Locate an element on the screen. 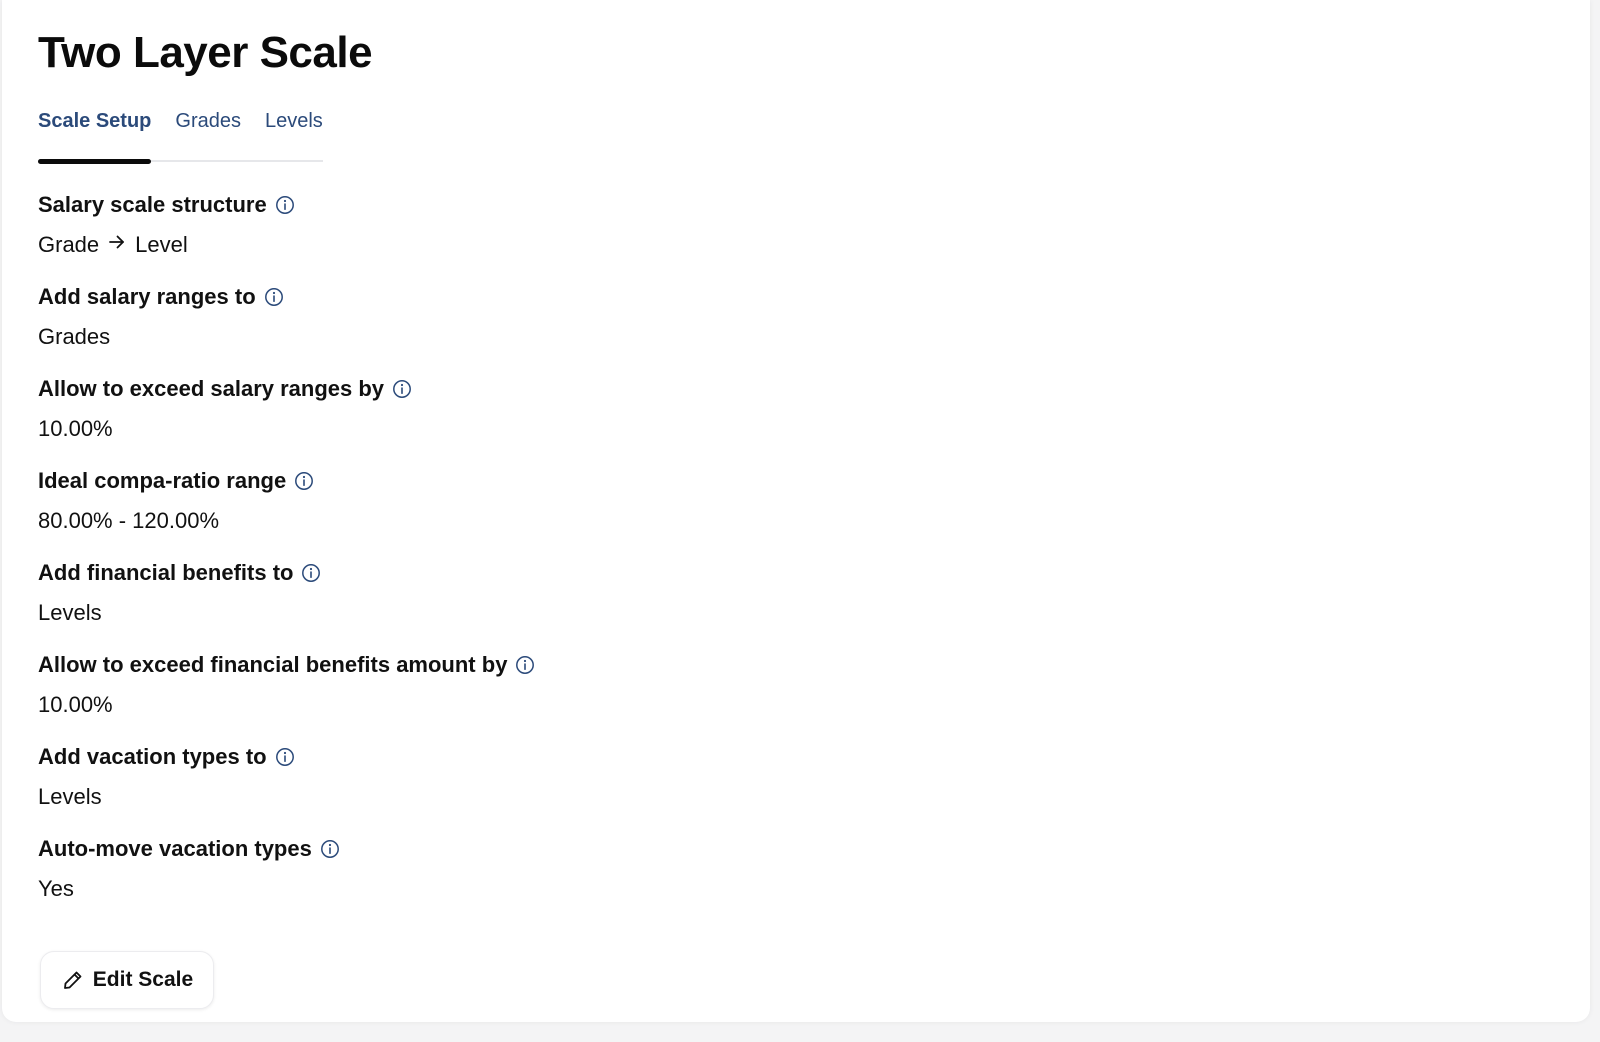 Image resolution: width=1600 pixels, height=1042 pixels. field-allow-exceed-salary-ranges: Allow to exceed salary ranges by 10.00% is located at coordinates (286, 420).